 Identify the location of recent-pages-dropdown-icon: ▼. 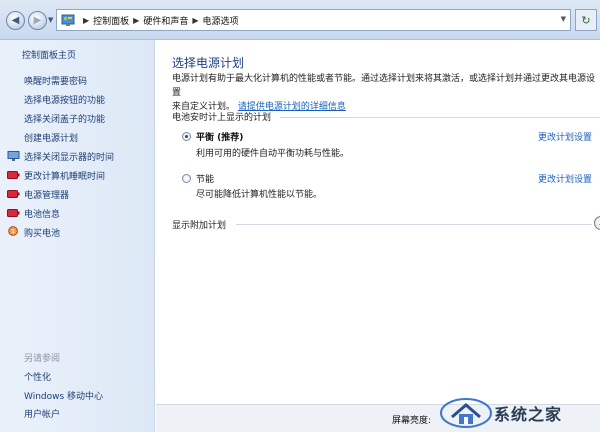
(50, 20).